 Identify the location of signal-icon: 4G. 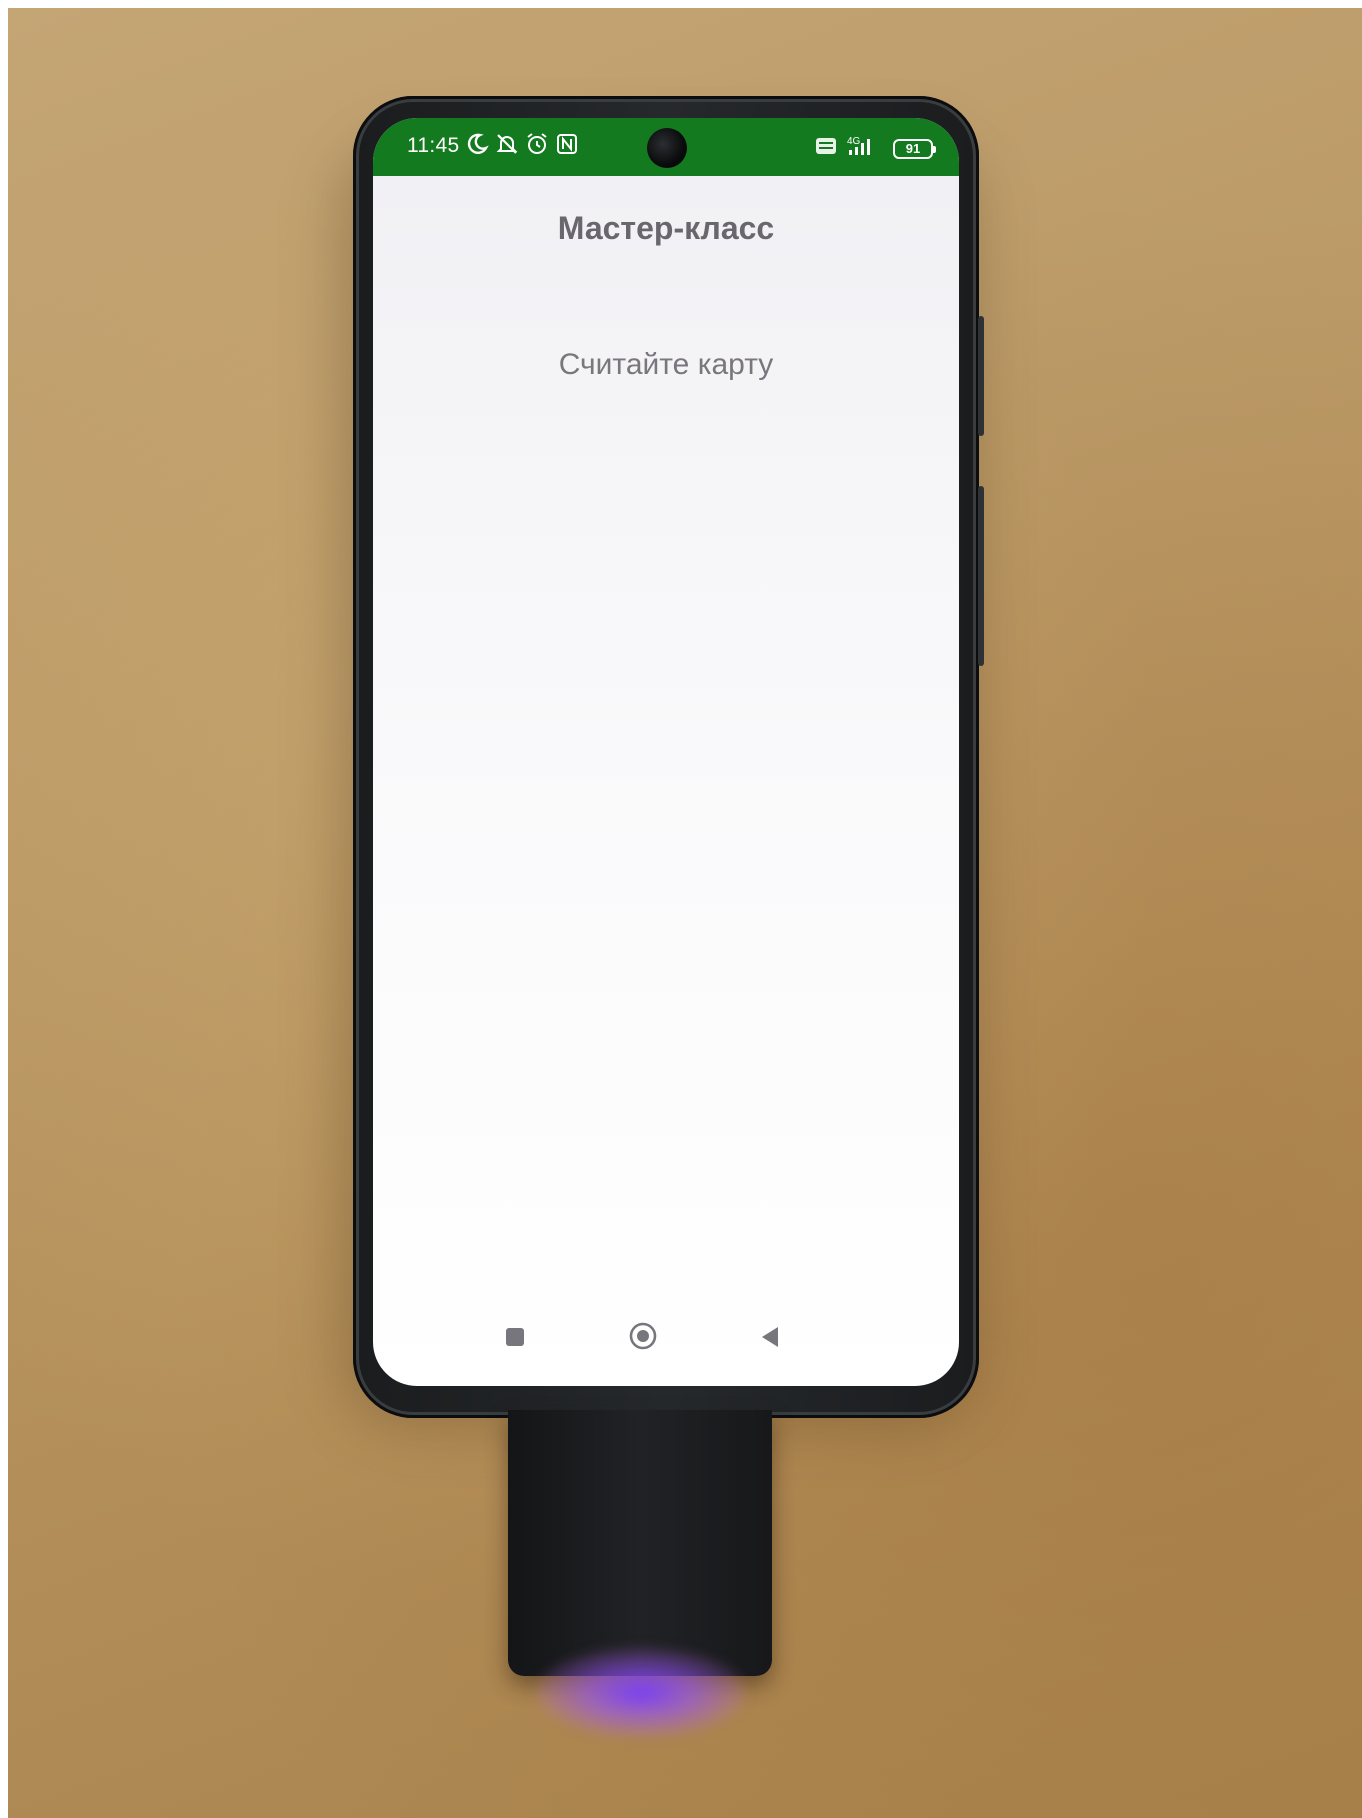
(865, 148).